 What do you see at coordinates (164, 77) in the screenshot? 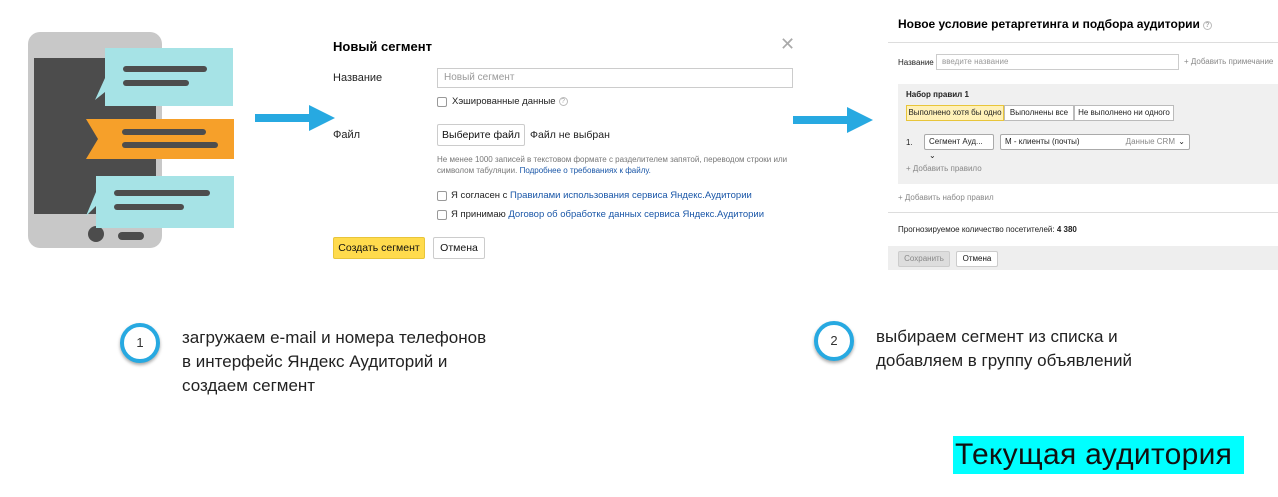
I see `message-bubble-top-icon` at bounding box center [164, 77].